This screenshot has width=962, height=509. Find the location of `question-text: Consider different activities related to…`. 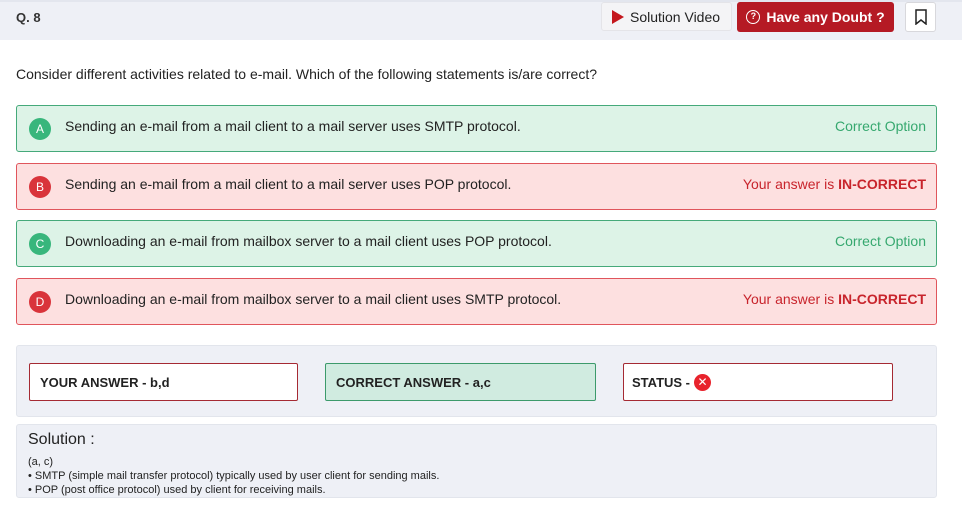

question-text: Consider different activities related to… is located at coordinates (306, 74).